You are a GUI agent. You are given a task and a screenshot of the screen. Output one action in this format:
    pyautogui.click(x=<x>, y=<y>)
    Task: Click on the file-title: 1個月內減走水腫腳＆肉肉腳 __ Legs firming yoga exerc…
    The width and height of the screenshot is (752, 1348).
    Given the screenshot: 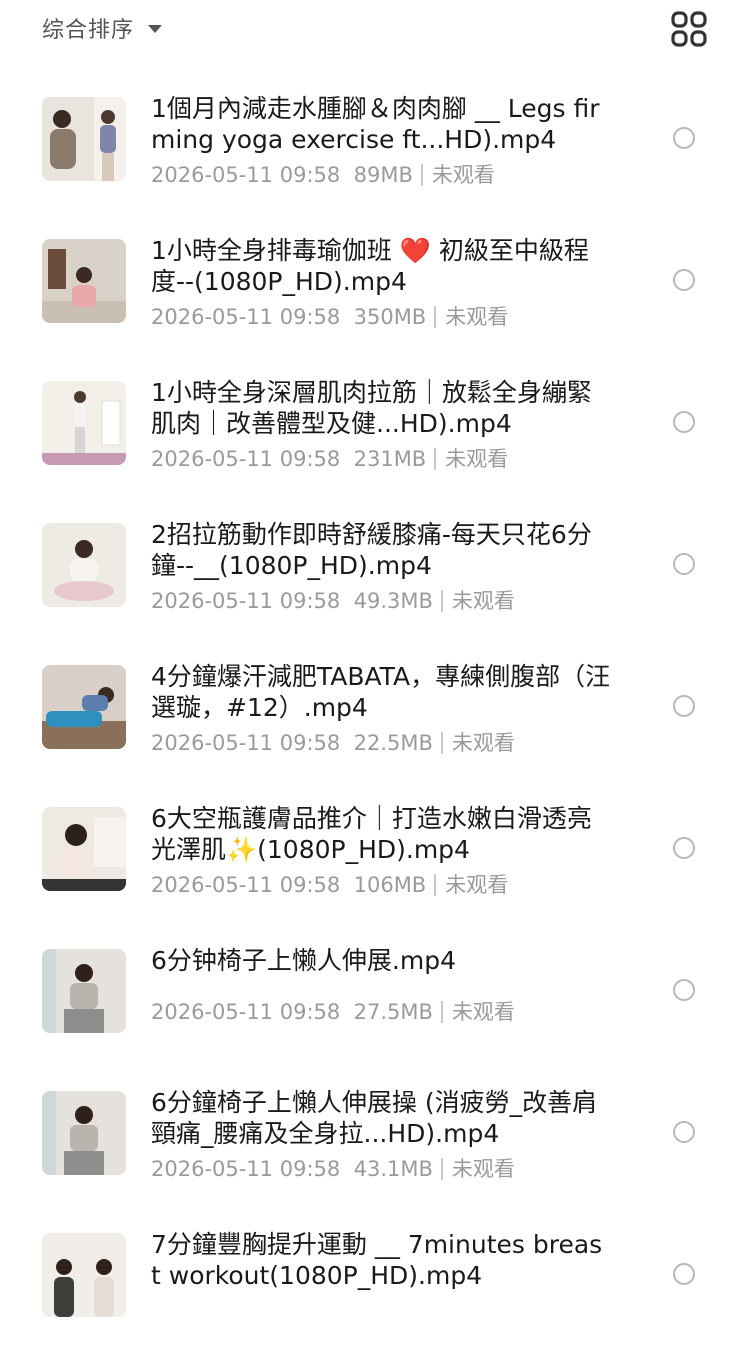 What is the action you would take?
    pyautogui.click(x=375, y=124)
    